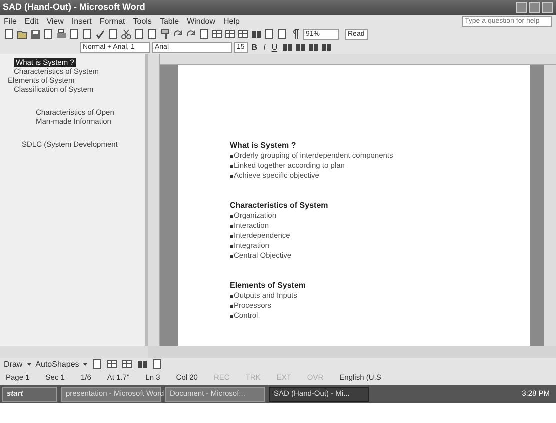  What do you see at coordinates (275, 48) in the screenshot?
I see `format-button: U` at bounding box center [275, 48].